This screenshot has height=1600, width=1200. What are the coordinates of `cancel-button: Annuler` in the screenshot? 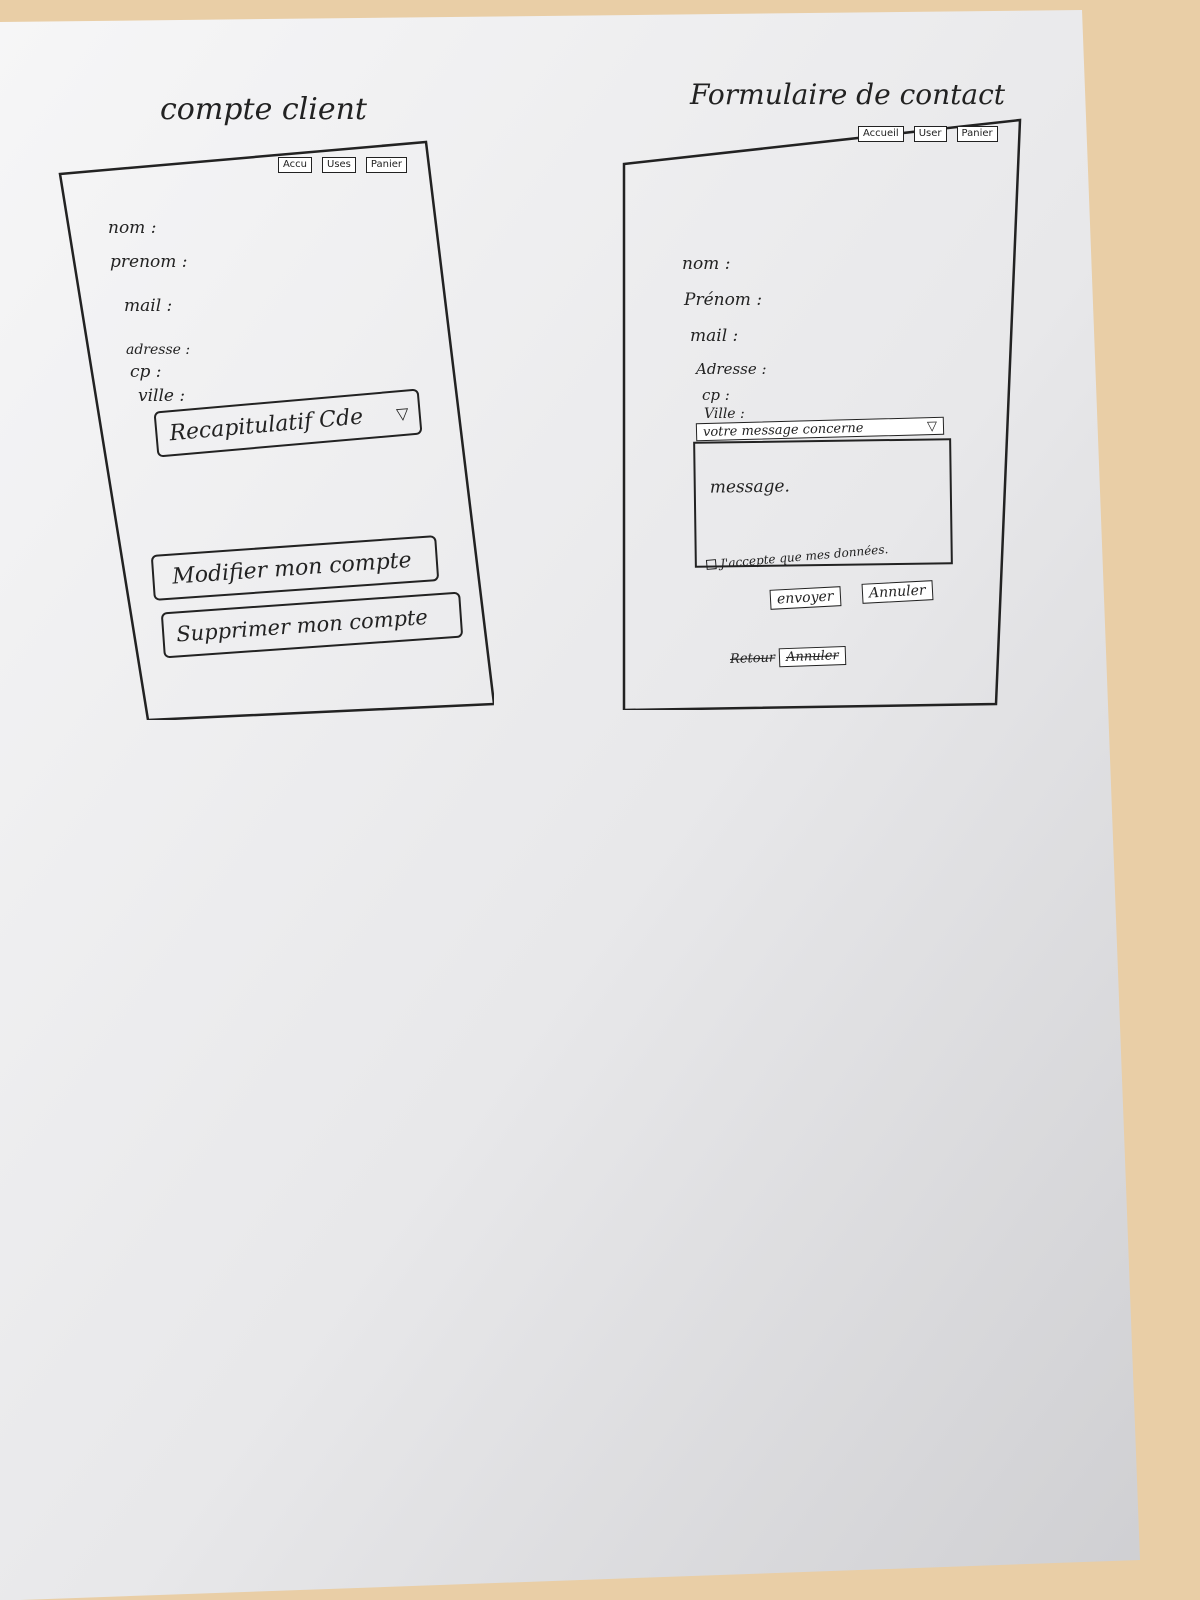 It's located at (897, 592).